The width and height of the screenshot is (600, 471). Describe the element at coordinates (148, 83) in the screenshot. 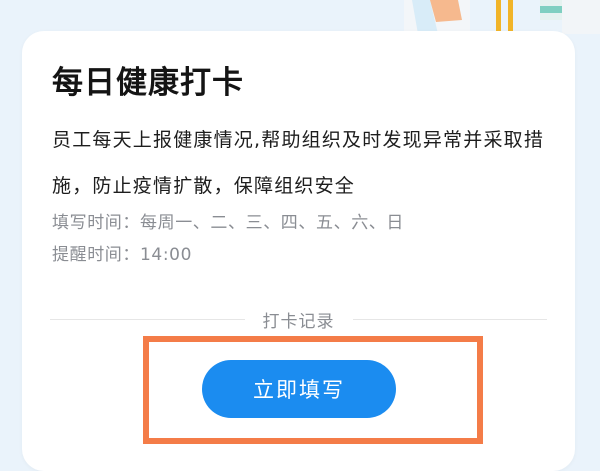

I see `card-title: 每日健康打卡` at that location.